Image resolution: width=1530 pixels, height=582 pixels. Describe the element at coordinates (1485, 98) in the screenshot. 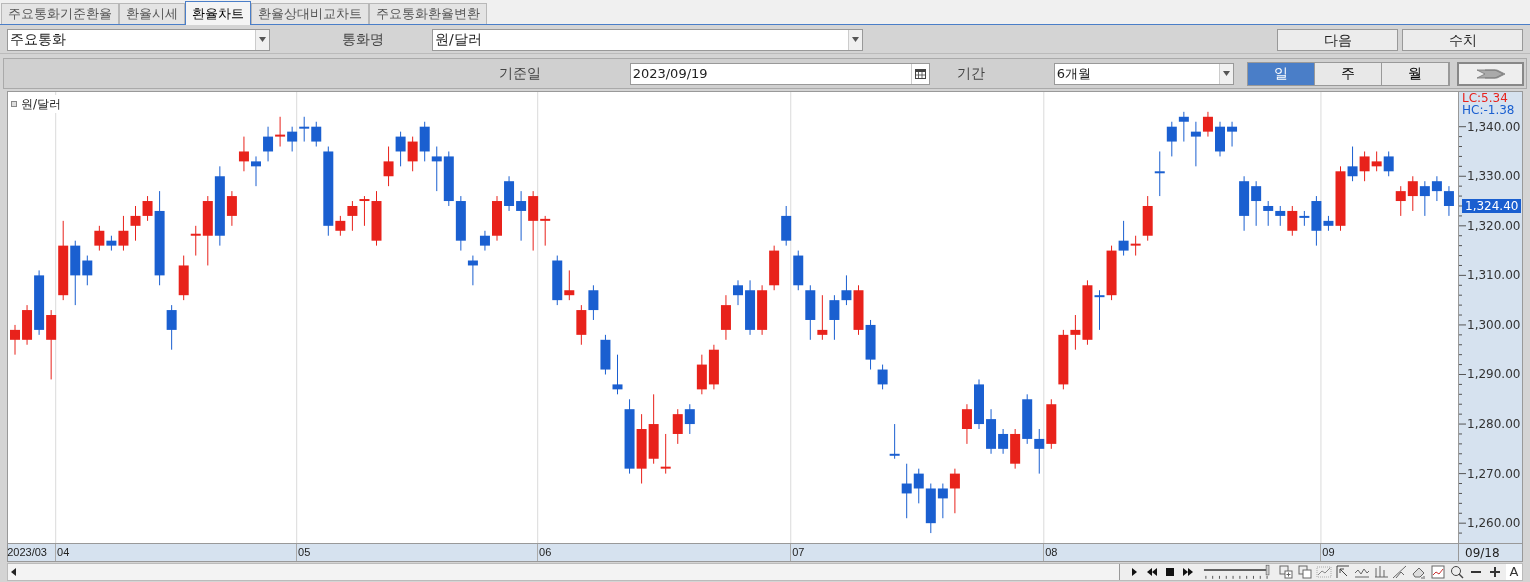

I see `lc-label: LC:5.34` at that location.